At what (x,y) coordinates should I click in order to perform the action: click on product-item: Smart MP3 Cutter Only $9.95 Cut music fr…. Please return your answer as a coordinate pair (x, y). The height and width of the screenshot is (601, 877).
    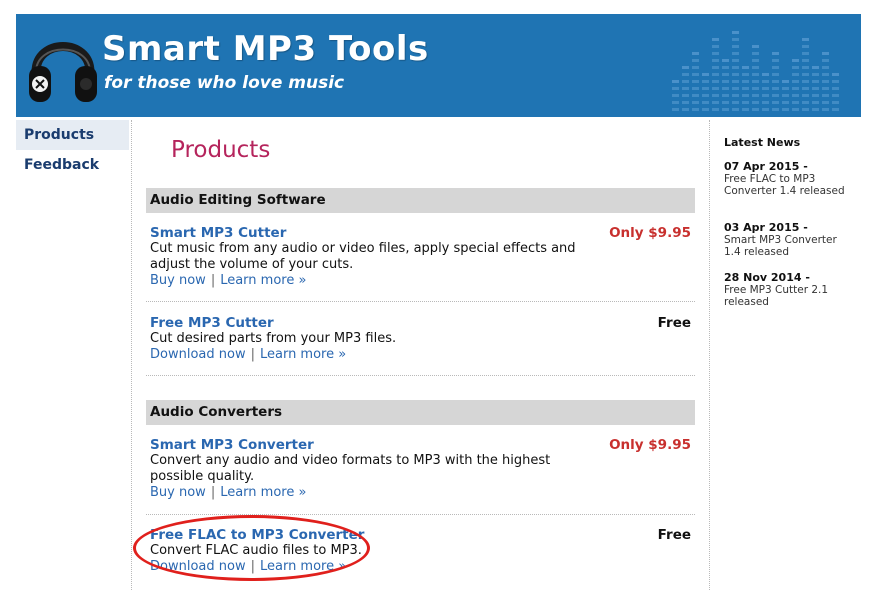
    Looking at the image, I should click on (420, 257).